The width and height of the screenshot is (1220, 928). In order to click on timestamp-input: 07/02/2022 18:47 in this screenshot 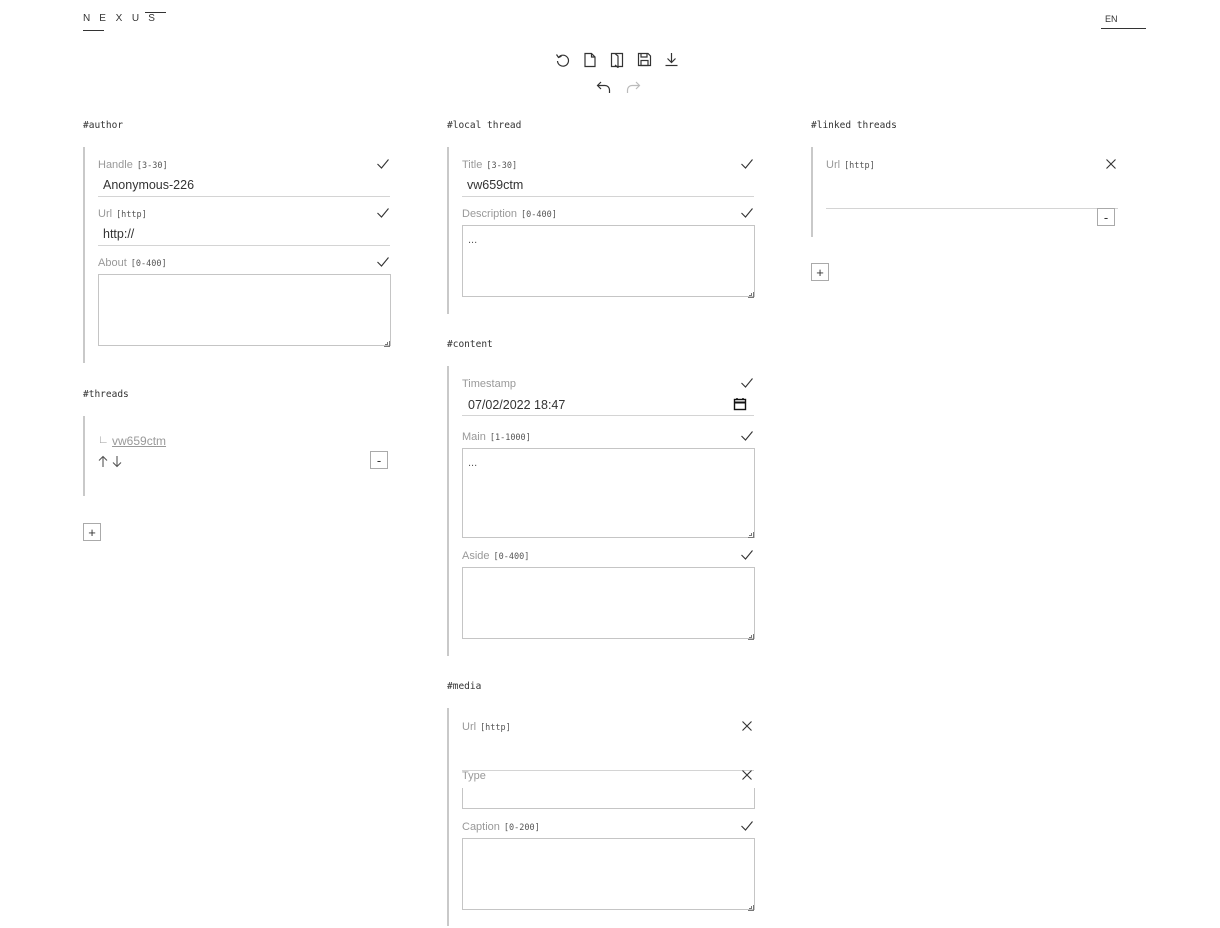, I will do `click(608, 406)`.